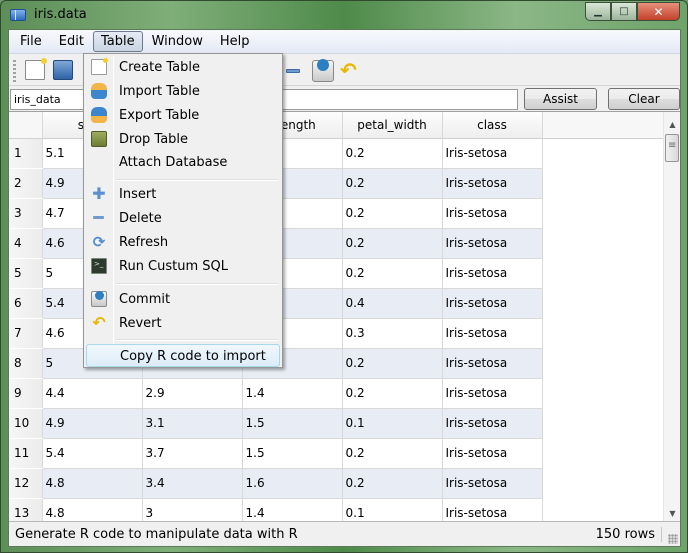 This screenshot has width=688, height=553. I want to click on menu-table: Table, so click(117, 41).